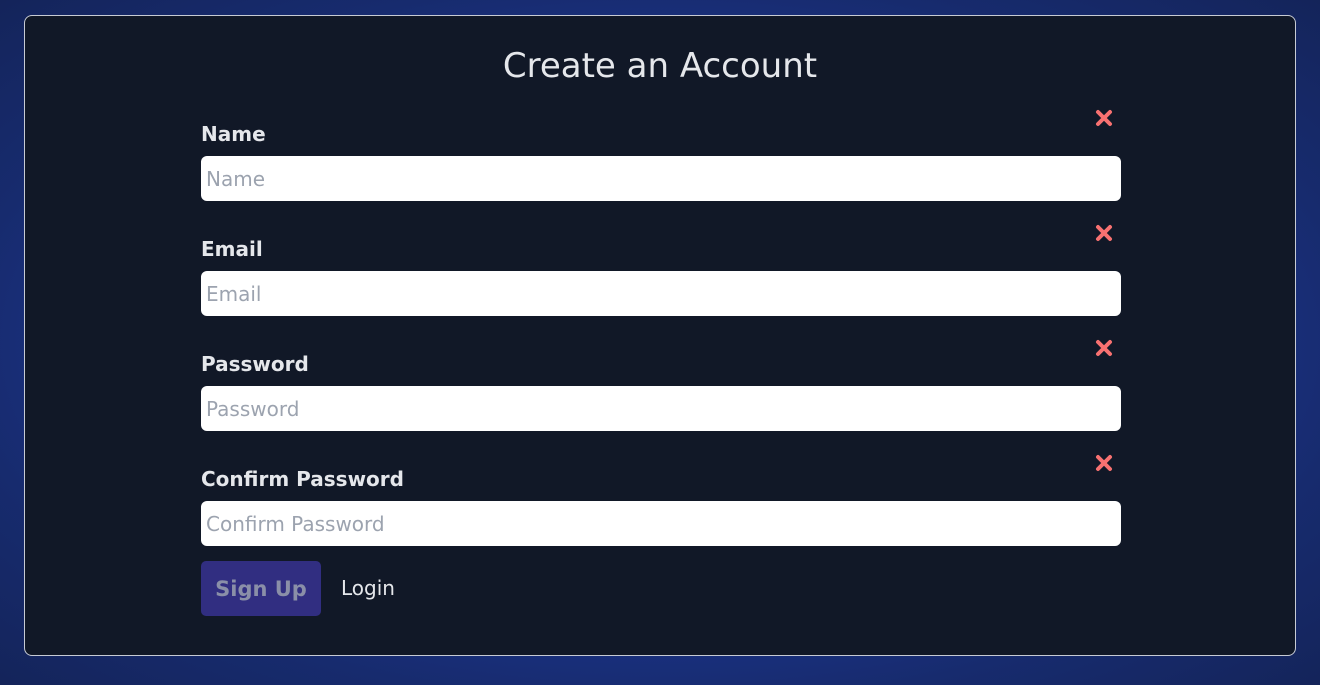  I want to click on password-label: Password, so click(255, 364).